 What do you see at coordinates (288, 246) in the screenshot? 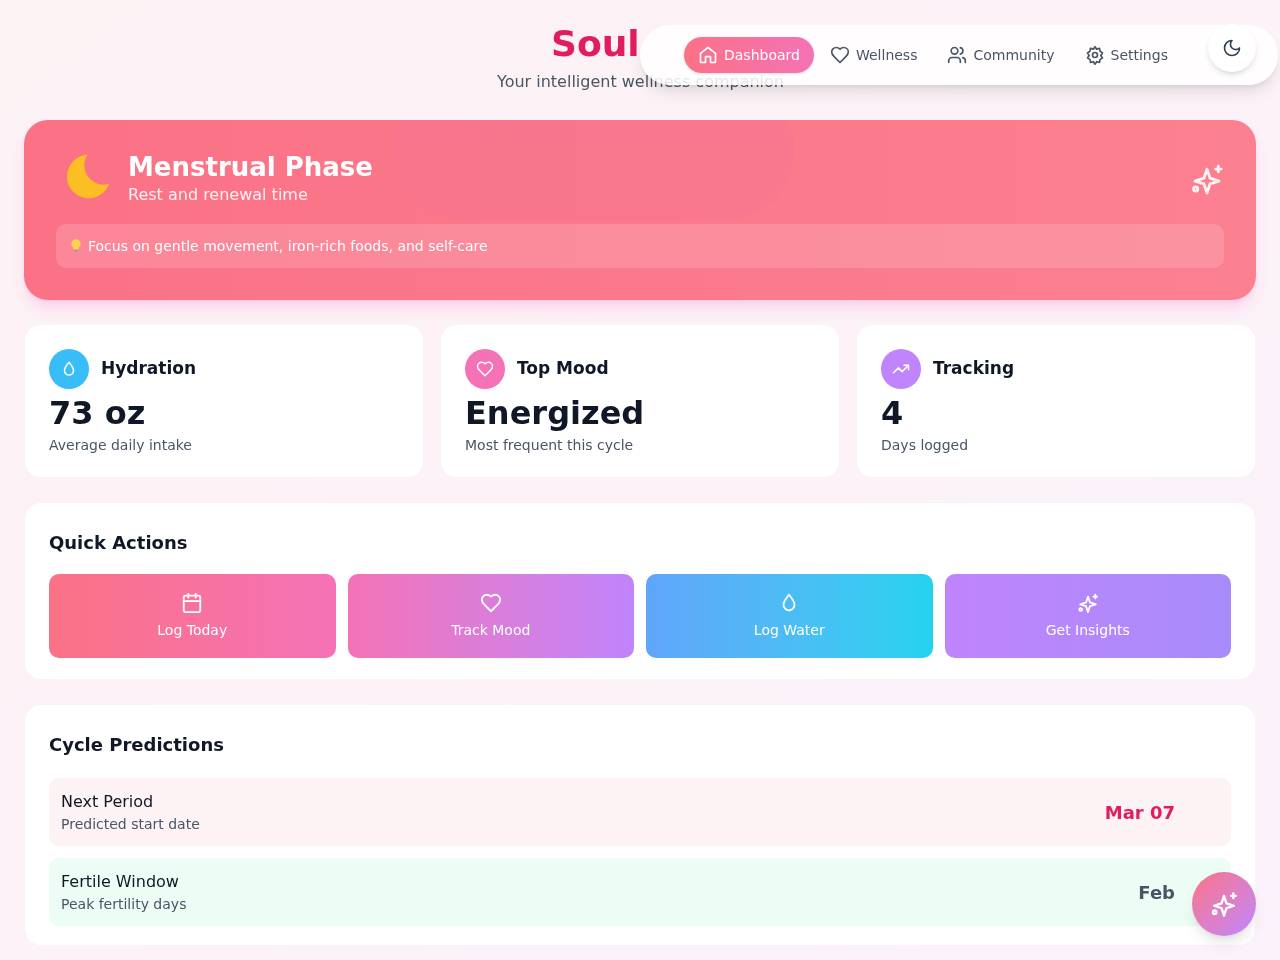
I see `tip-text: Focus on gentle movement, iron-rich foods, and self-care` at bounding box center [288, 246].